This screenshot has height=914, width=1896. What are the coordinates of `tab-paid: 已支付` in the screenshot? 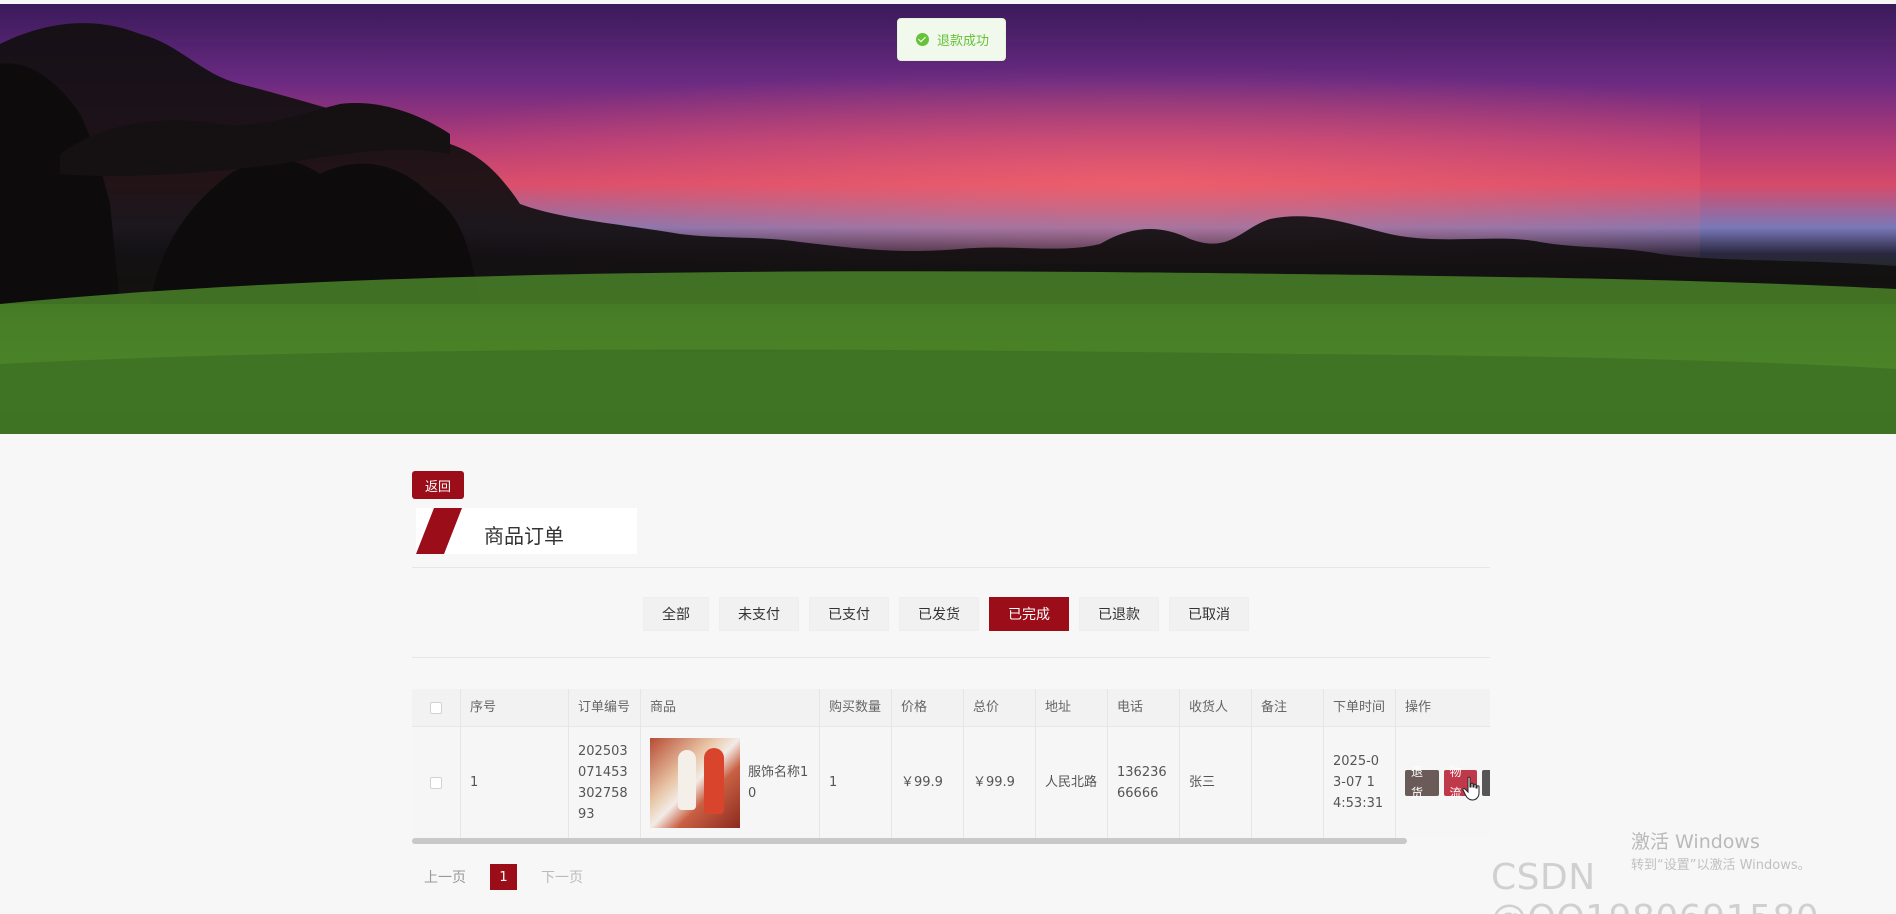 It's located at (849, 614).